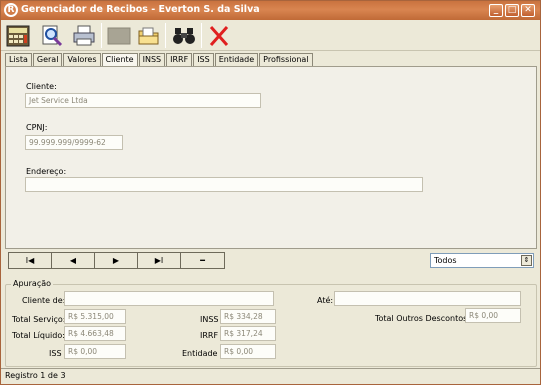  Describe the element at coordinates (46, 171) in the screenshot. I see `endereco-label: Endereço:` at that location.